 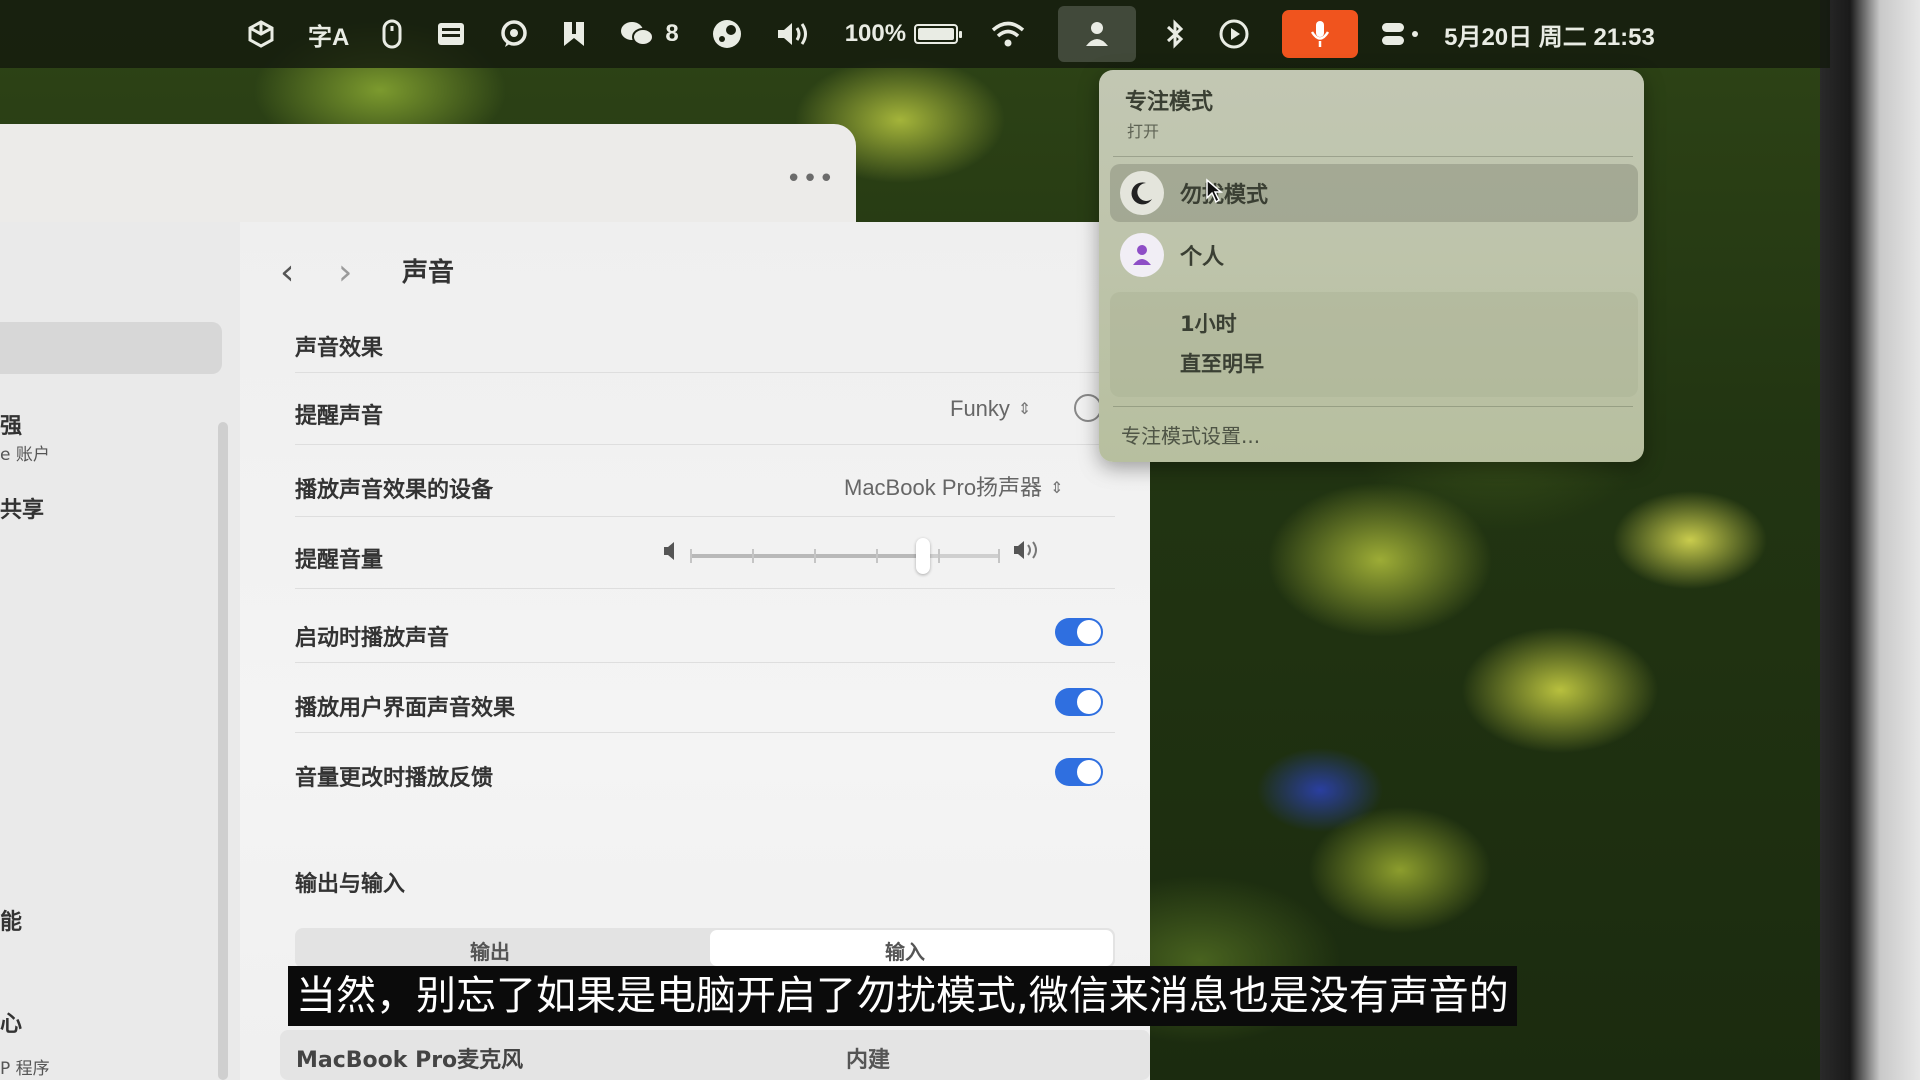 What do you see at coordinates (287, 272) in the screenshot?
I see `back-arrow-icon: ‹` at bounding box center [287, 272].